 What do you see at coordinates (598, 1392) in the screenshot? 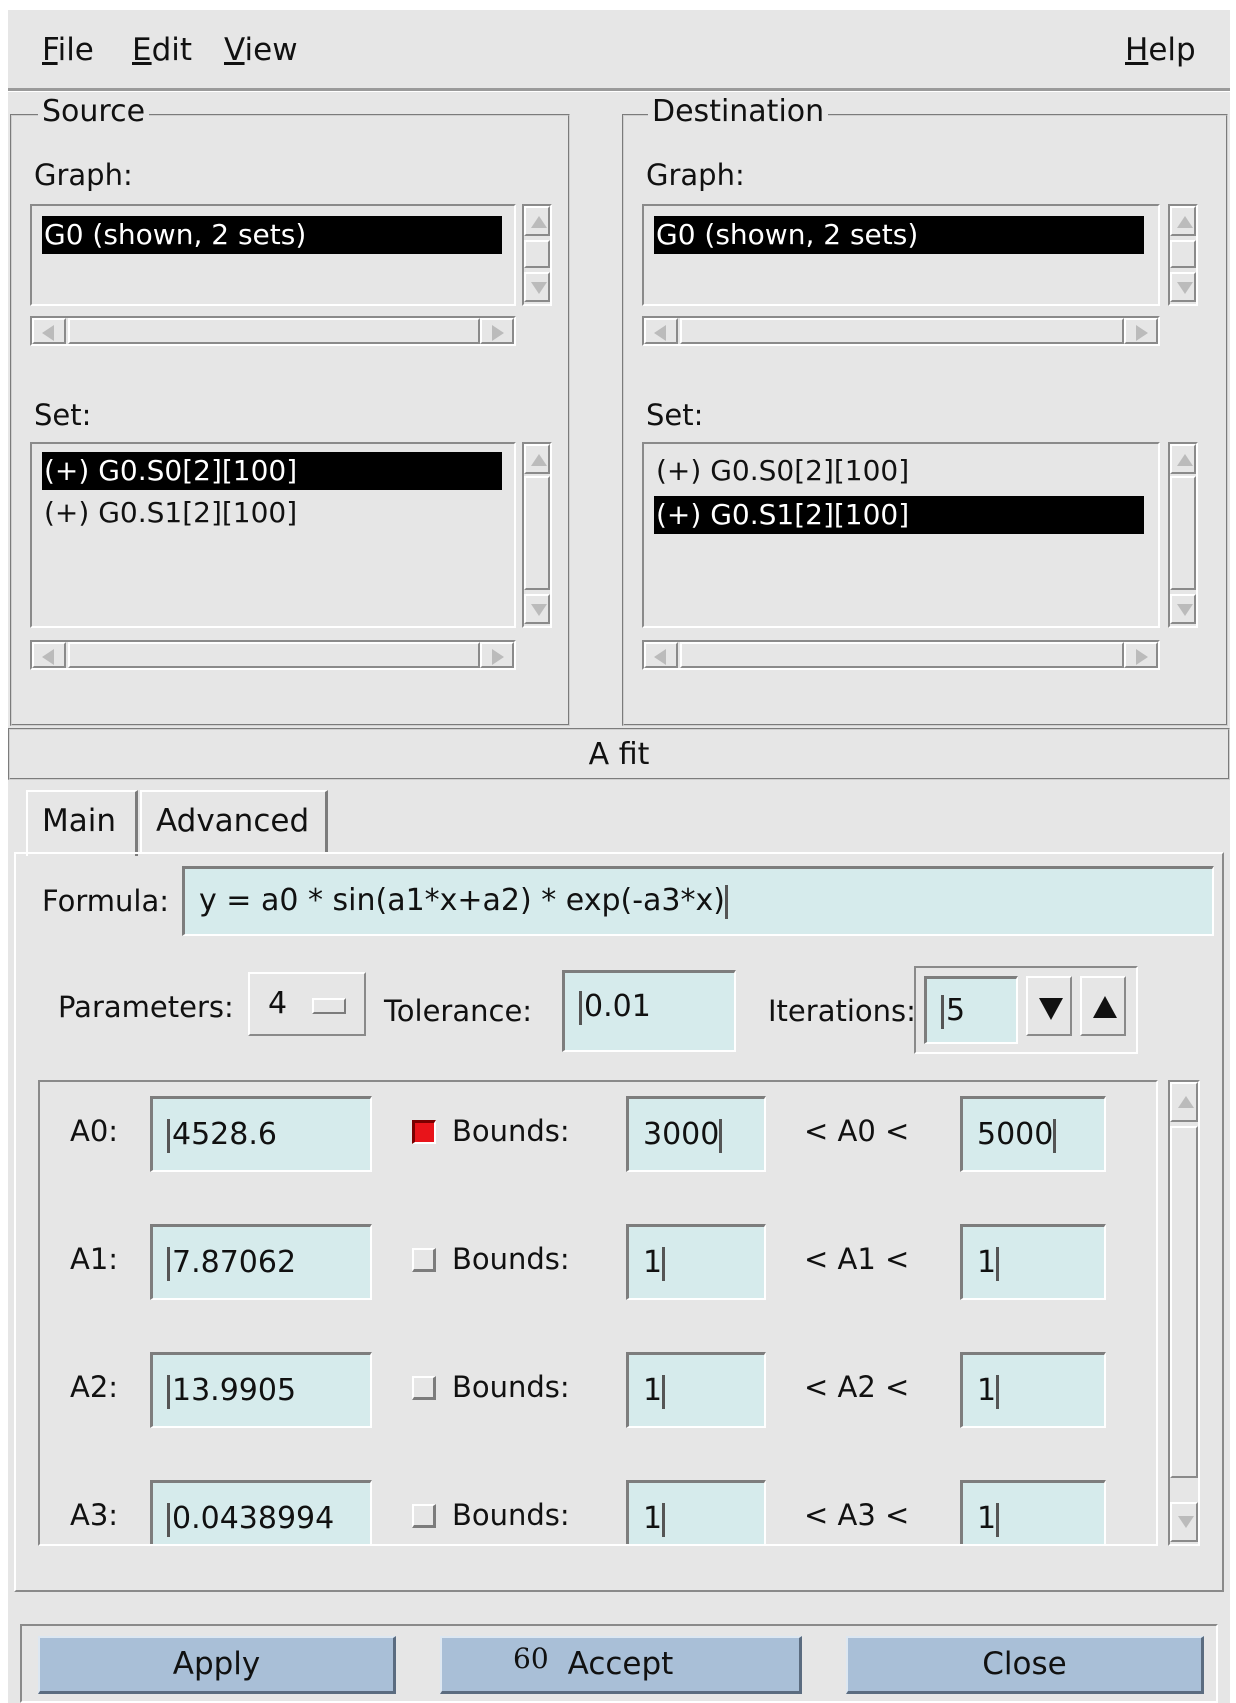
I see `parameter-row: A2: 13.9905 Bounds: 1 < A2 < 1` at bounding box center [598, 1392].